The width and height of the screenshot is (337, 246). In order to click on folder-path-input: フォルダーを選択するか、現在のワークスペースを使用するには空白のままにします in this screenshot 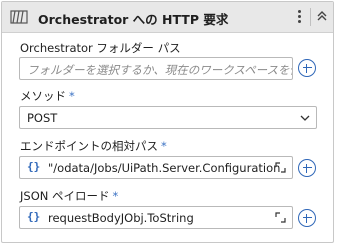, I will do `click(156, 68)`.